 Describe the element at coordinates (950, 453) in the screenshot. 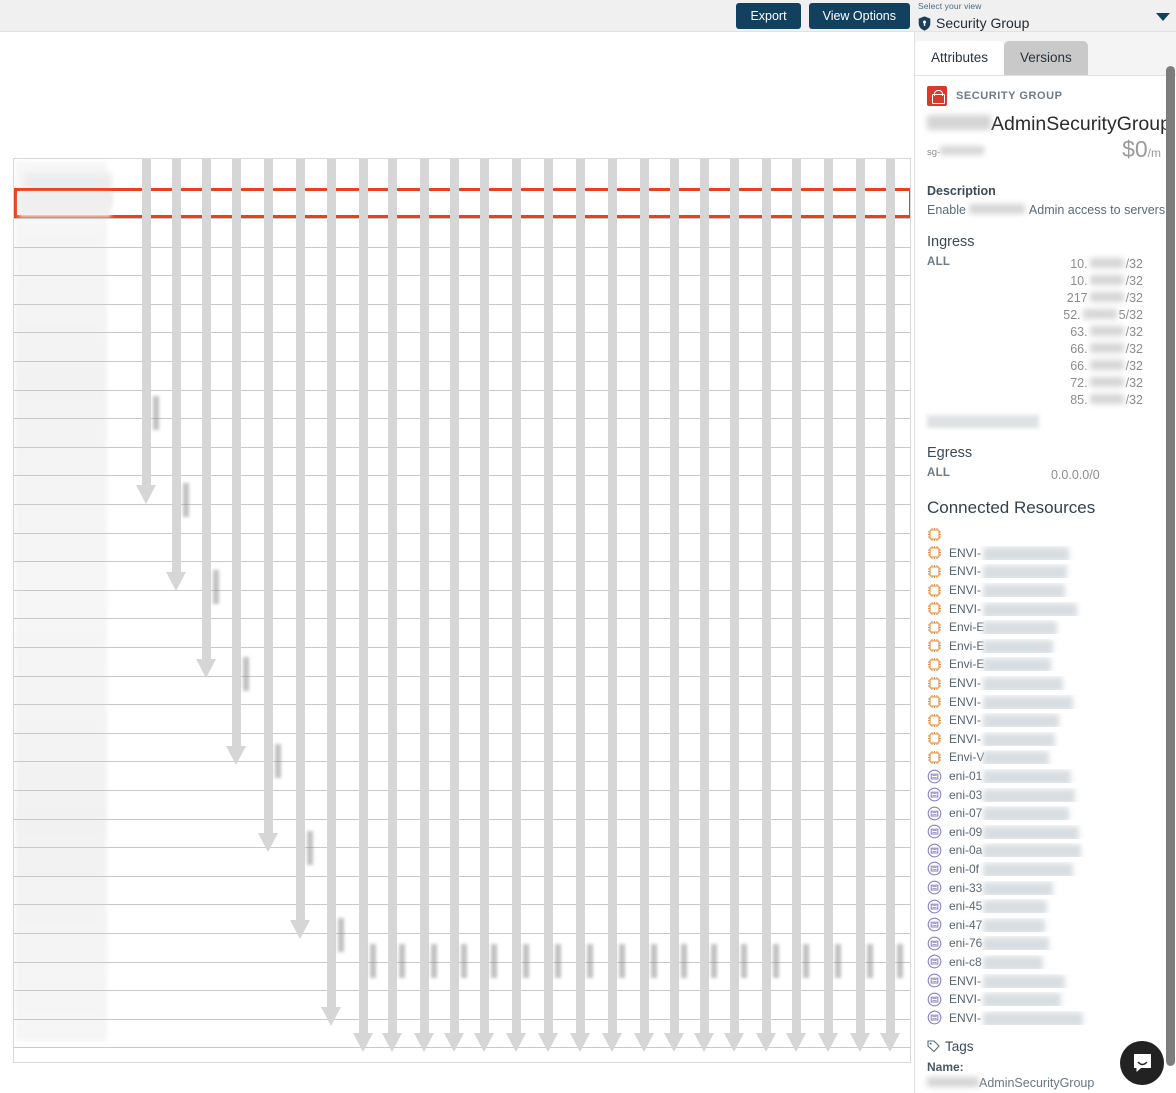

I see `egress-heading: Egress` at that location.